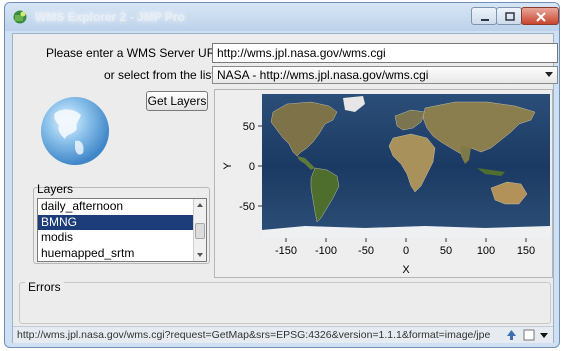  I want to click on errors-title: Errors, so click(44, 287).